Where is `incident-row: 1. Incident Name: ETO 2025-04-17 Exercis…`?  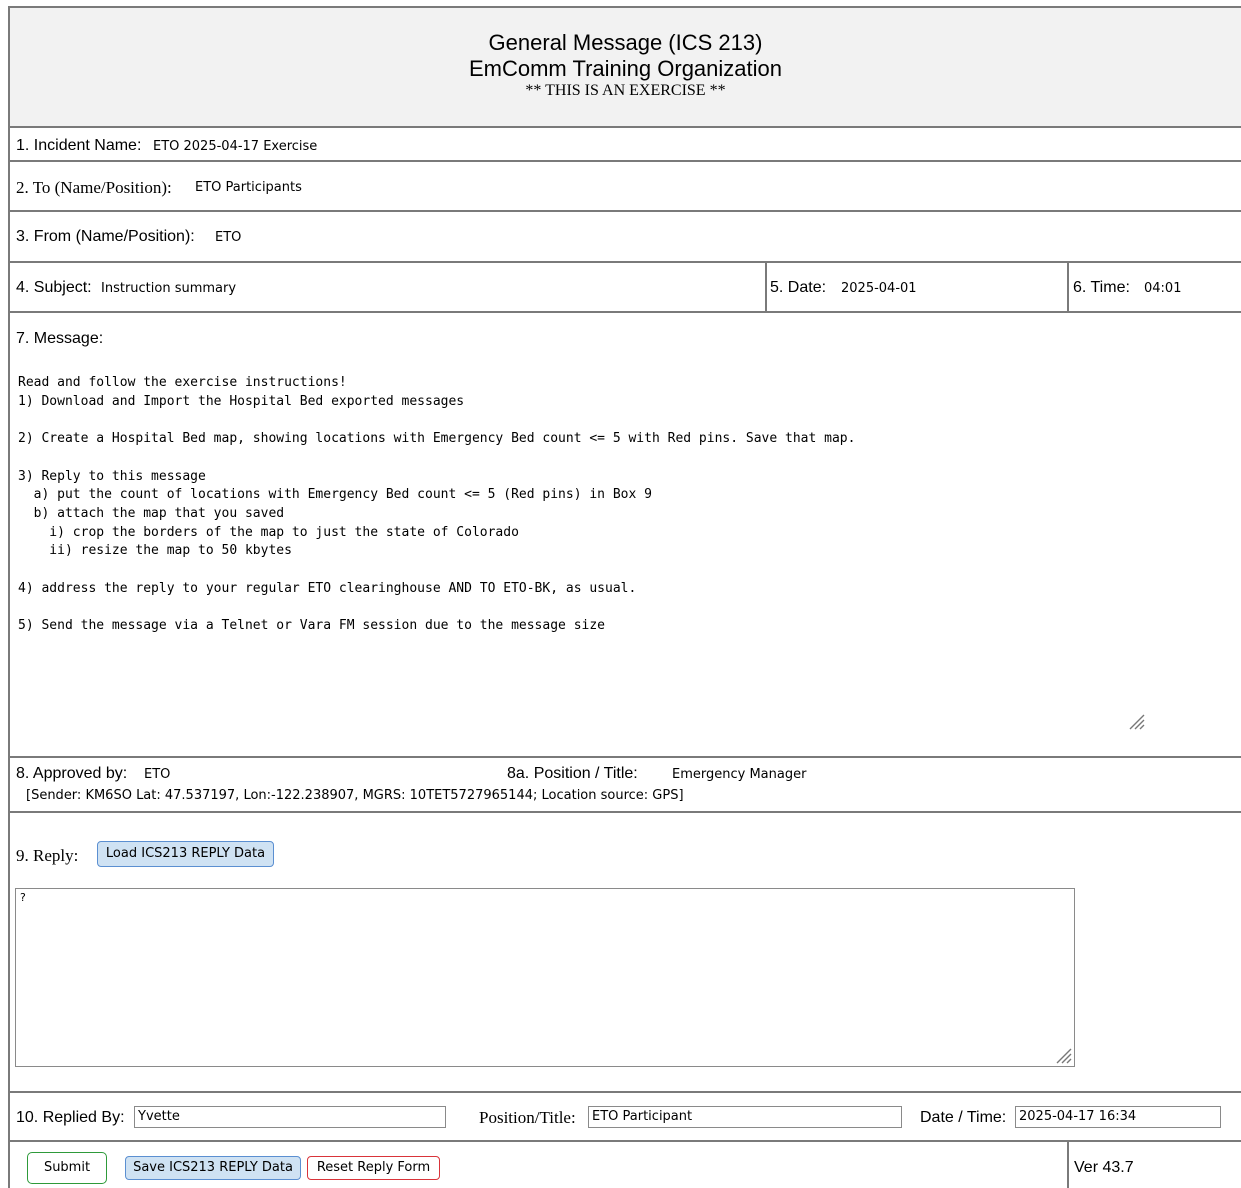
incident-row: 1. Incident Name: ETO 2025-04-17 Exercis… is located at coordinates (625, 145).